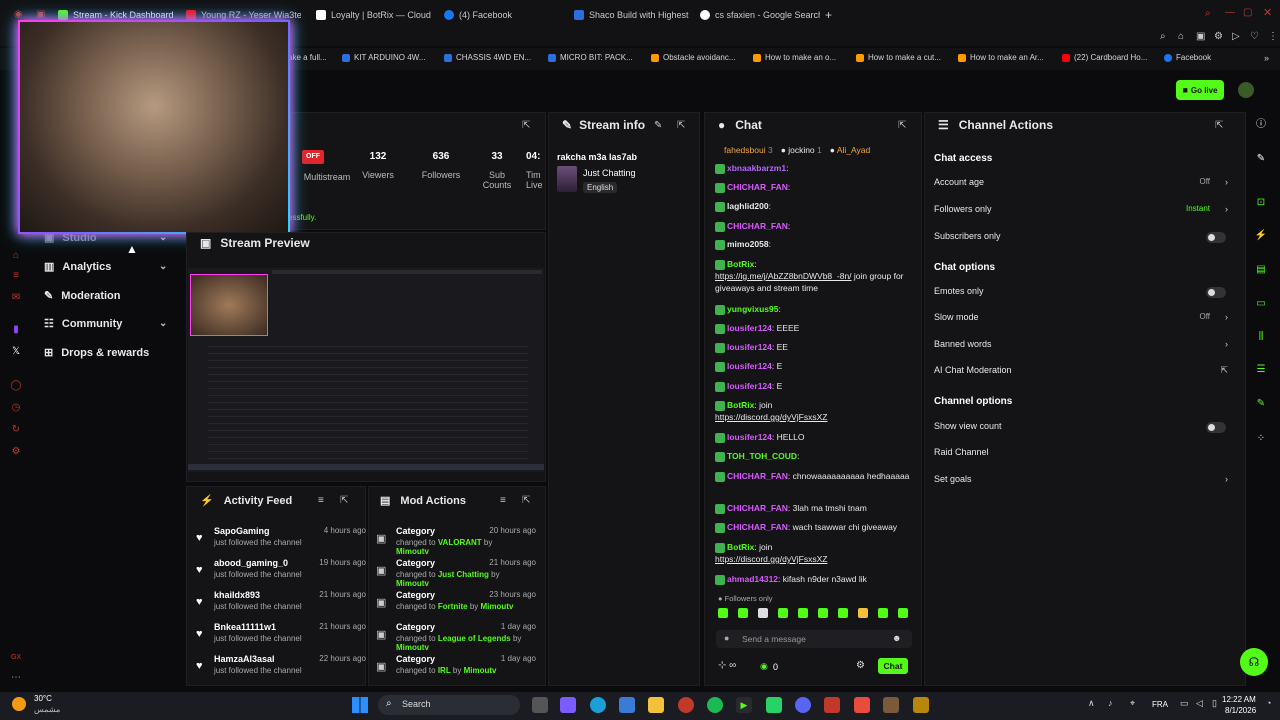  Describe the element at coordinates (1216, 427) in the screenshot. I see `show-view-count-toggle` at that location.